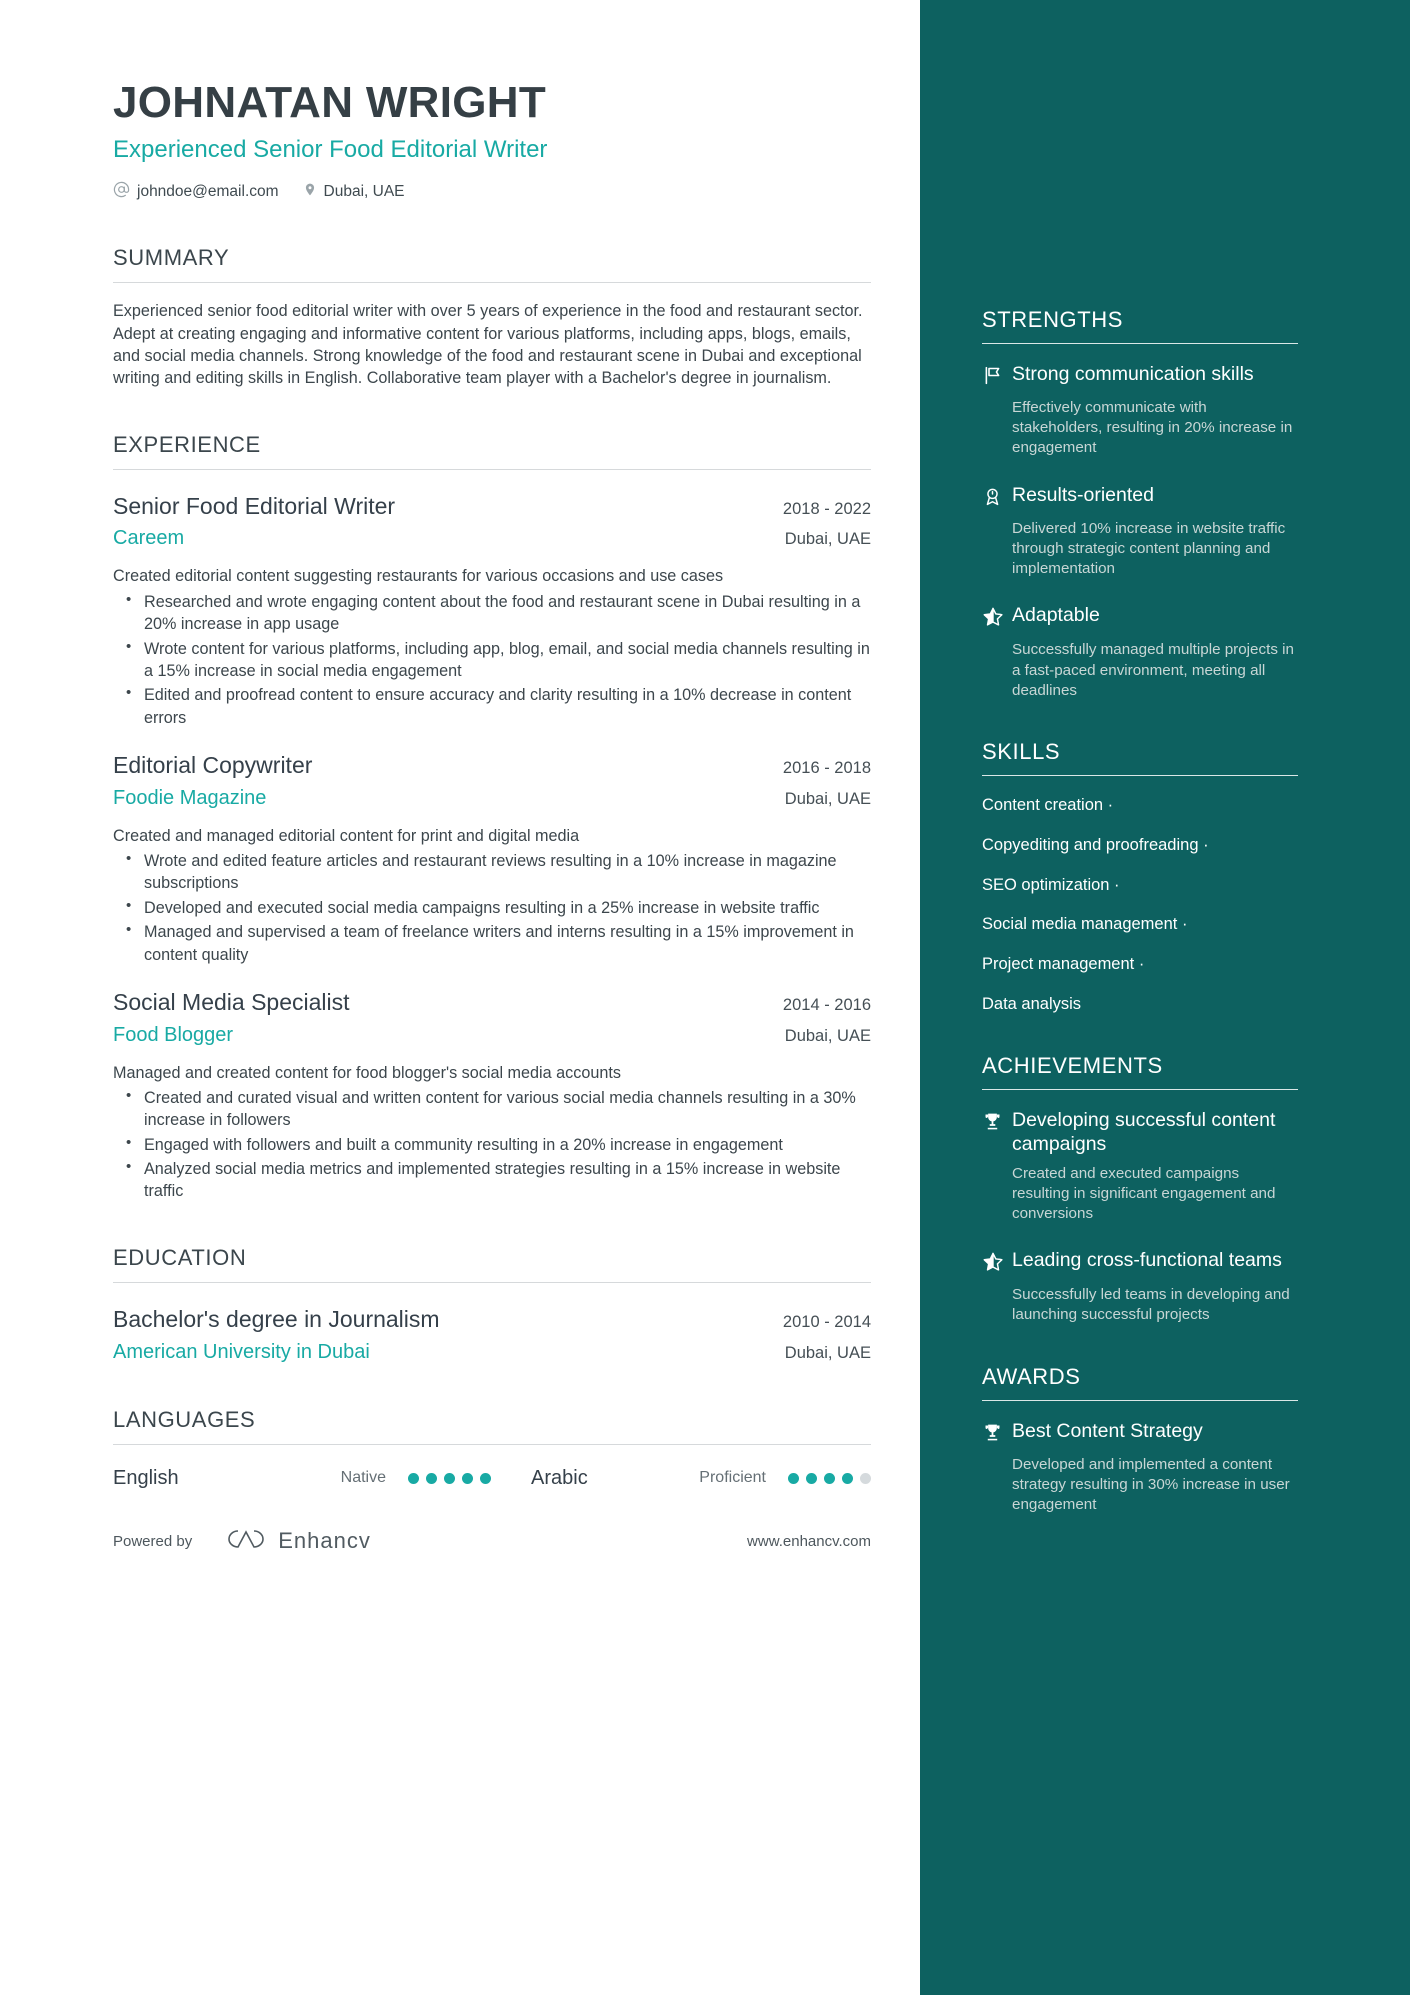  Describe the element at coordinates (1133, 374) in the screenshot. I see `strength-title: Strong communication skills` at that location.